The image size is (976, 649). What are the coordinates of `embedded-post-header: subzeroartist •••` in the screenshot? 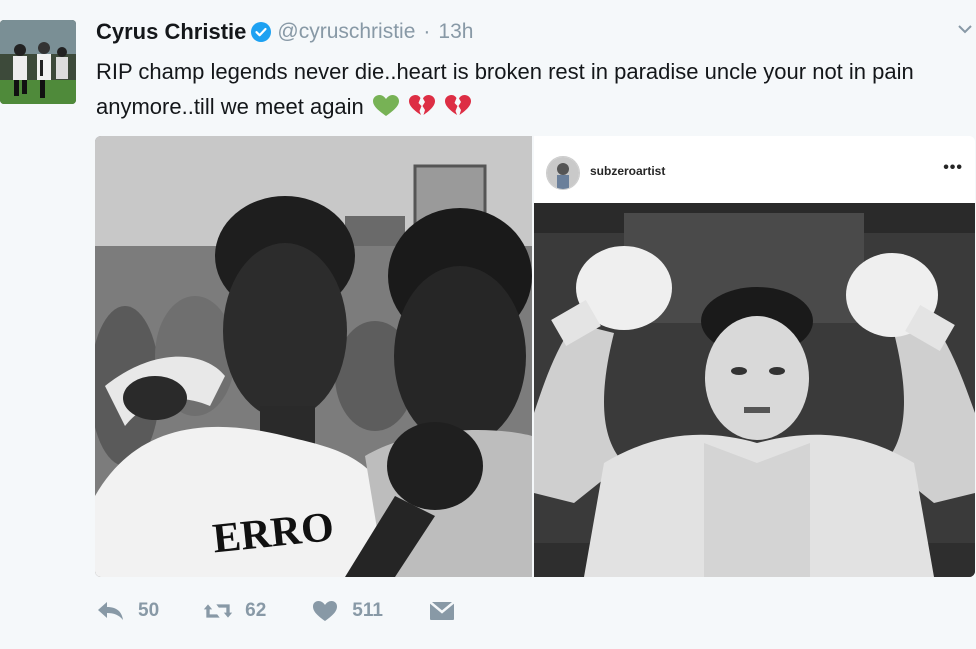 It's located at (754, 169).